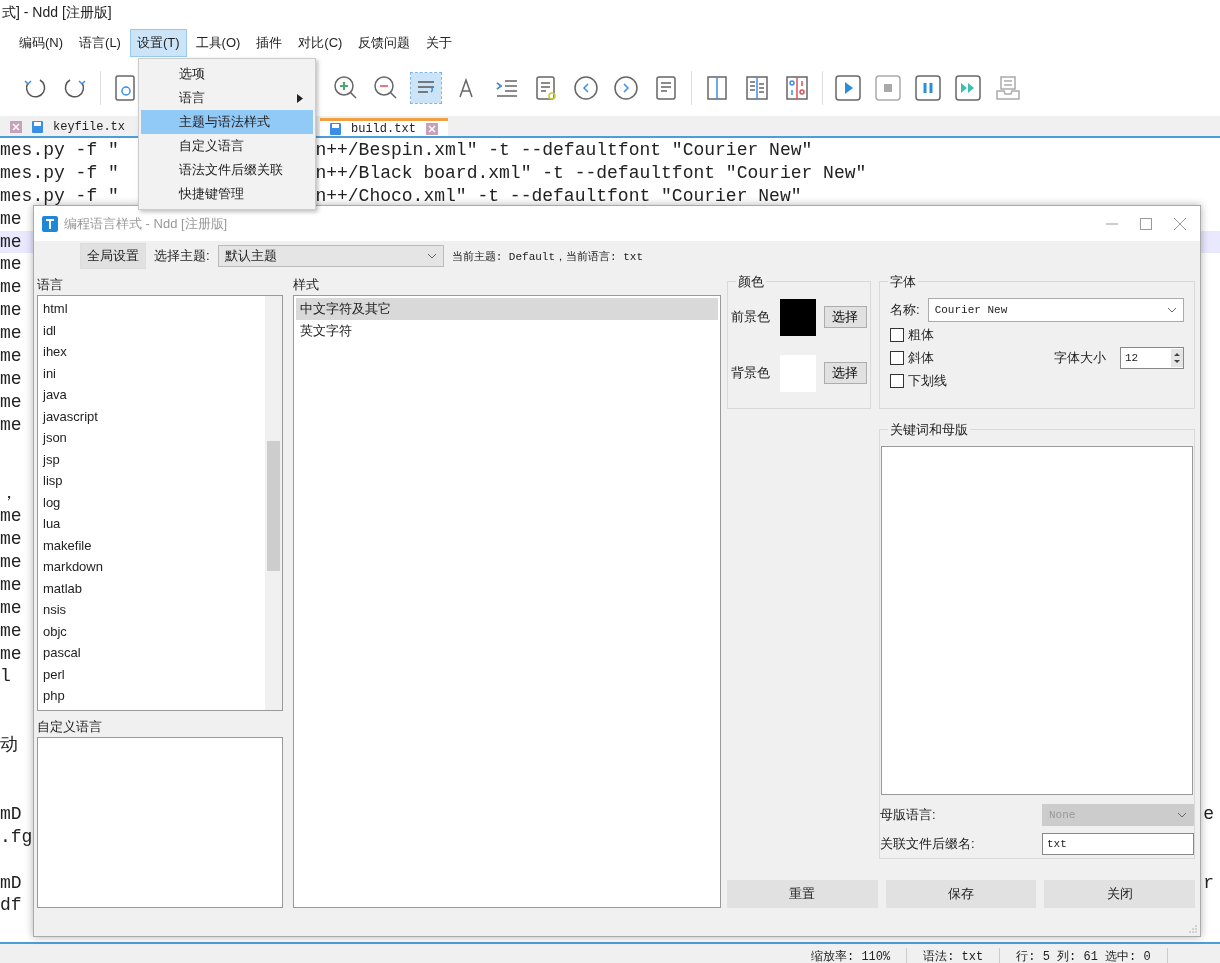  What do you see at coordinates (146, 223) in the screenshot?
I see `dialog-title: 编程语言样式 - Ndd [注册版]` at bounding box center [146, 223].